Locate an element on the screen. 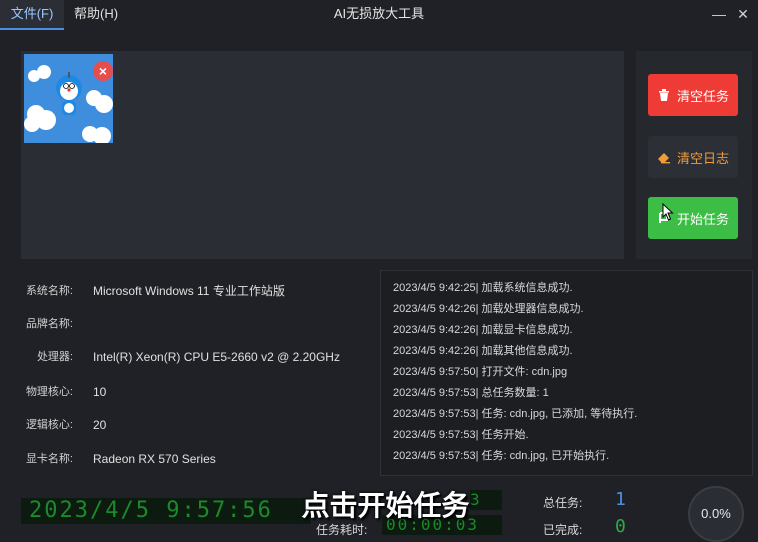 The image size is (758, 542). log-line: 2023/4/5 9:42:26| 加载显卡信息成功. is located at coordinates (483, 330).